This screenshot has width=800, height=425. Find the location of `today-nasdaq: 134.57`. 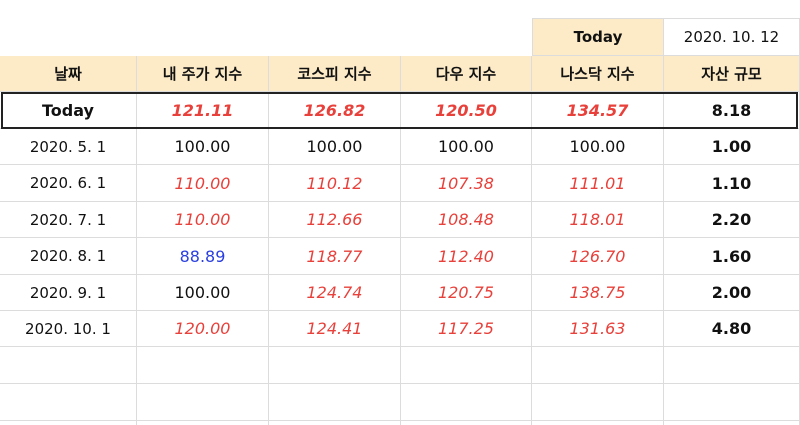

today-nasdaq: 134.57 is located at coordinates (598, 110).